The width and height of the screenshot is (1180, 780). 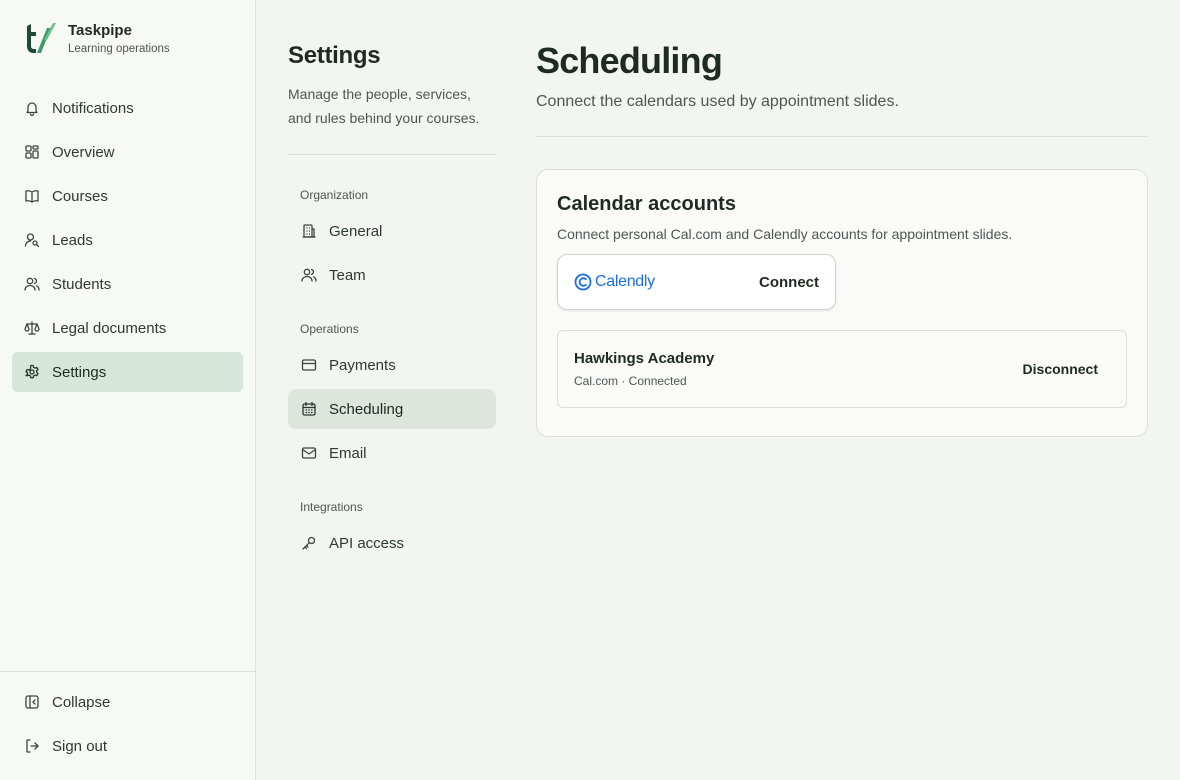 What do you see at coordinates (93, 108) in the screenshot?
I see `nav-label: Notifications` at bounding box center [93, 108].